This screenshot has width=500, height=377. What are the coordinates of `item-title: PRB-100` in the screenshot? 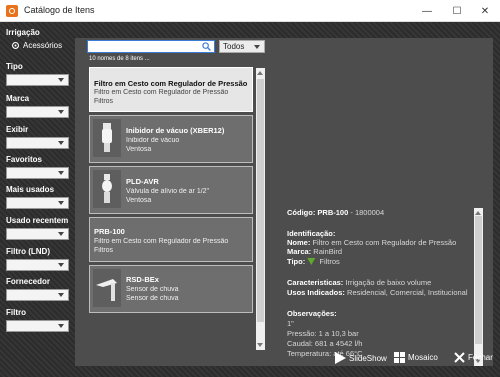 It's located at (109, 231).